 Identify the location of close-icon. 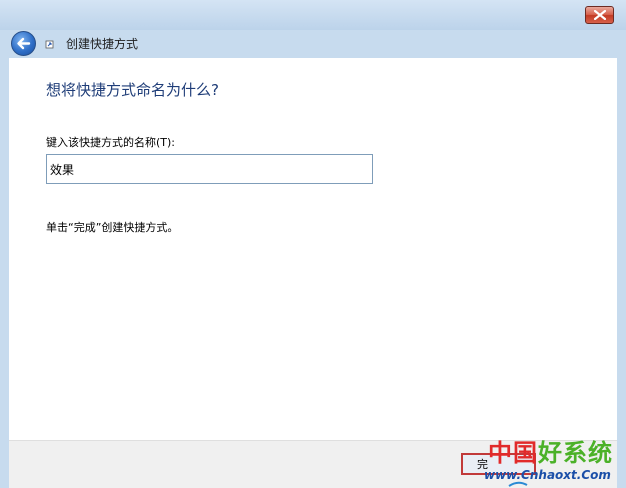
(600, 15).